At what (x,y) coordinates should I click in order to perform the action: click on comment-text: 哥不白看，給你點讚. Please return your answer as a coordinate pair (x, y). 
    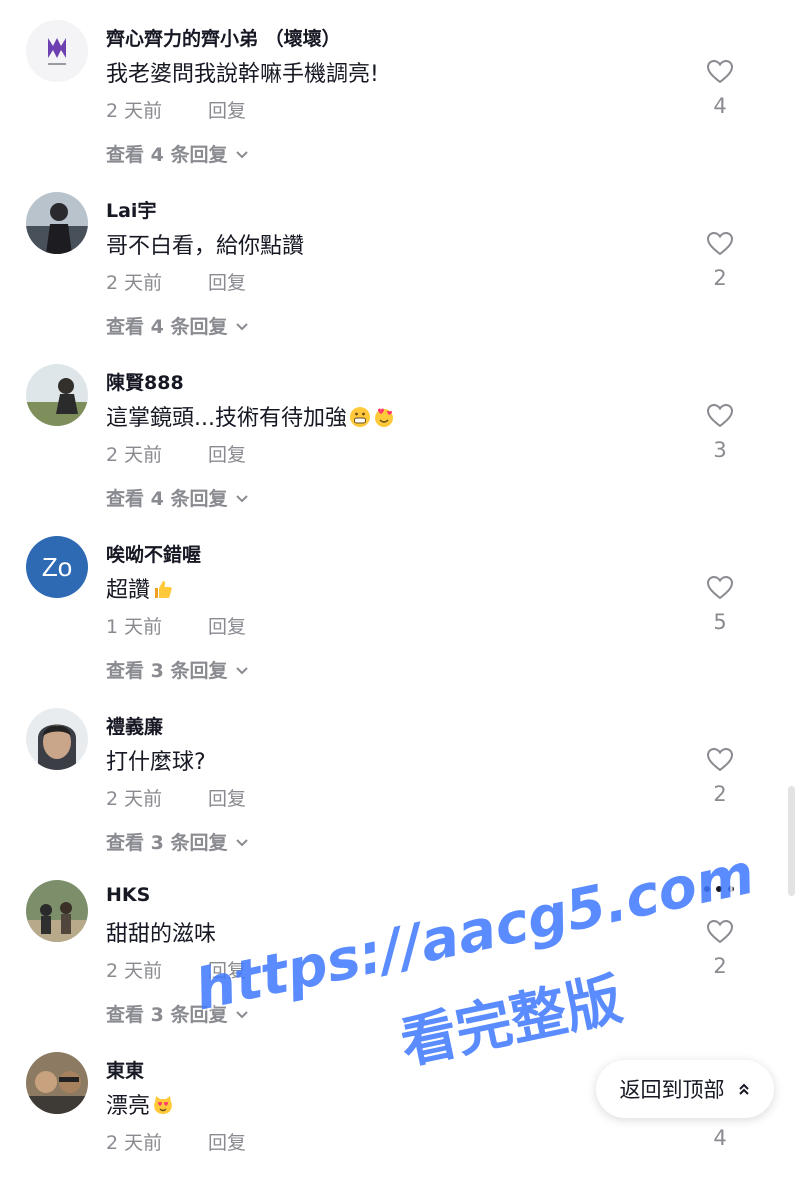
    Looking at the image, I should click on (205, 244).